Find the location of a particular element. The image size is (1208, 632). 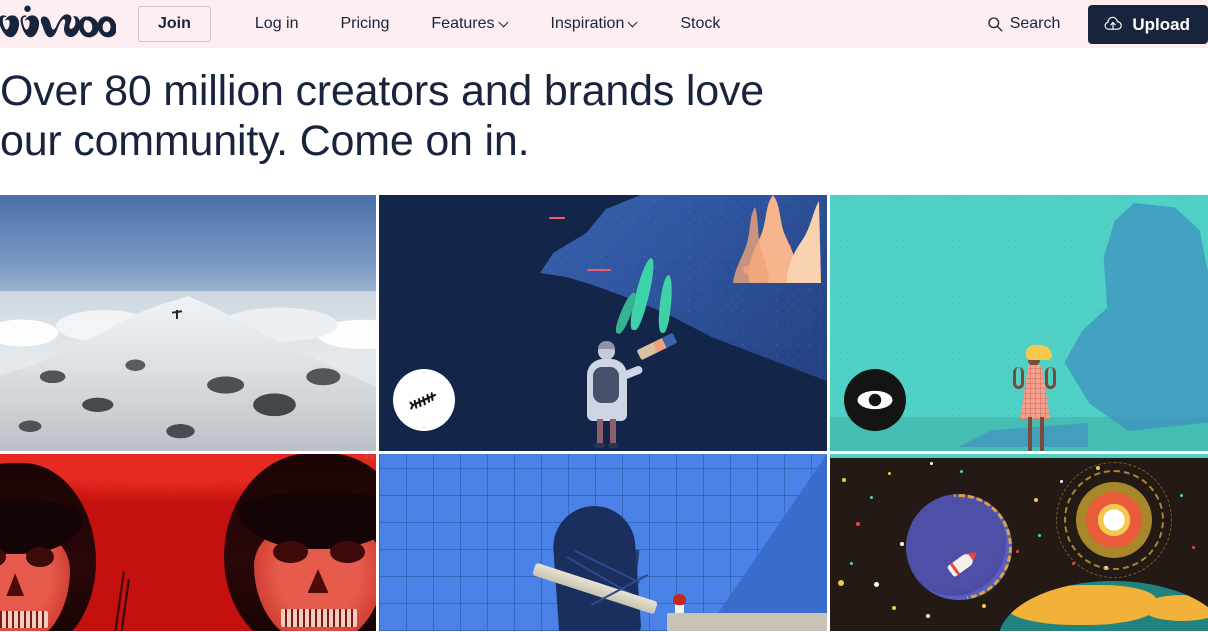

search-button-label: Search is located at coordinates (1035, 23).